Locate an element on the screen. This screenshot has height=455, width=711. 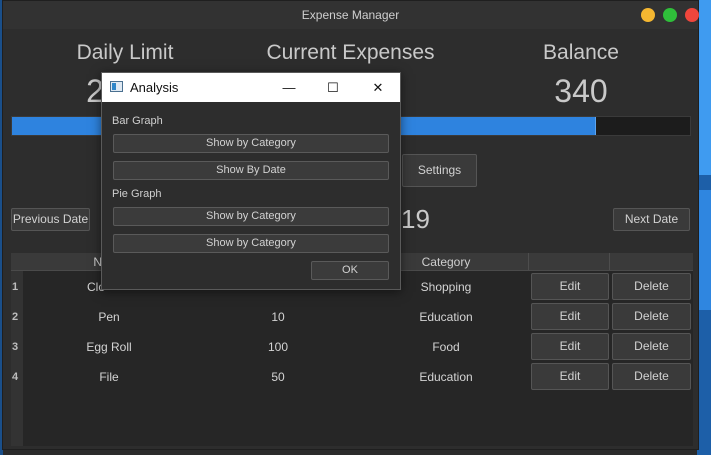
desktop-edge-right is located at coordinates (704, 227).